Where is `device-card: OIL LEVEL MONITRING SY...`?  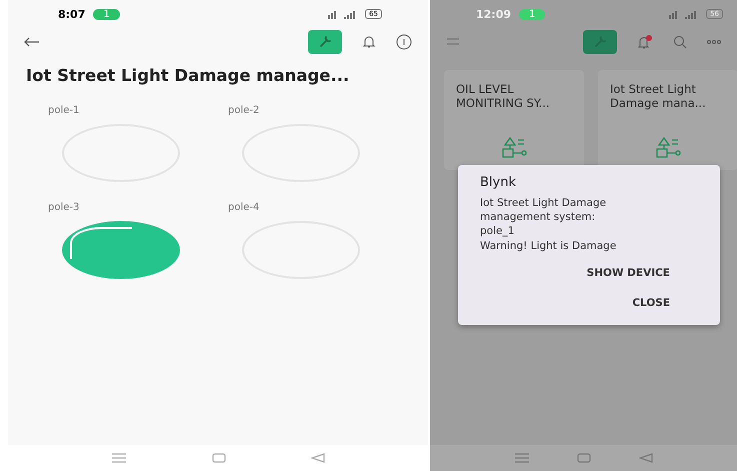 device-card: OIL LEVEL MONITRING SY... is located at coordinates (514, 120).